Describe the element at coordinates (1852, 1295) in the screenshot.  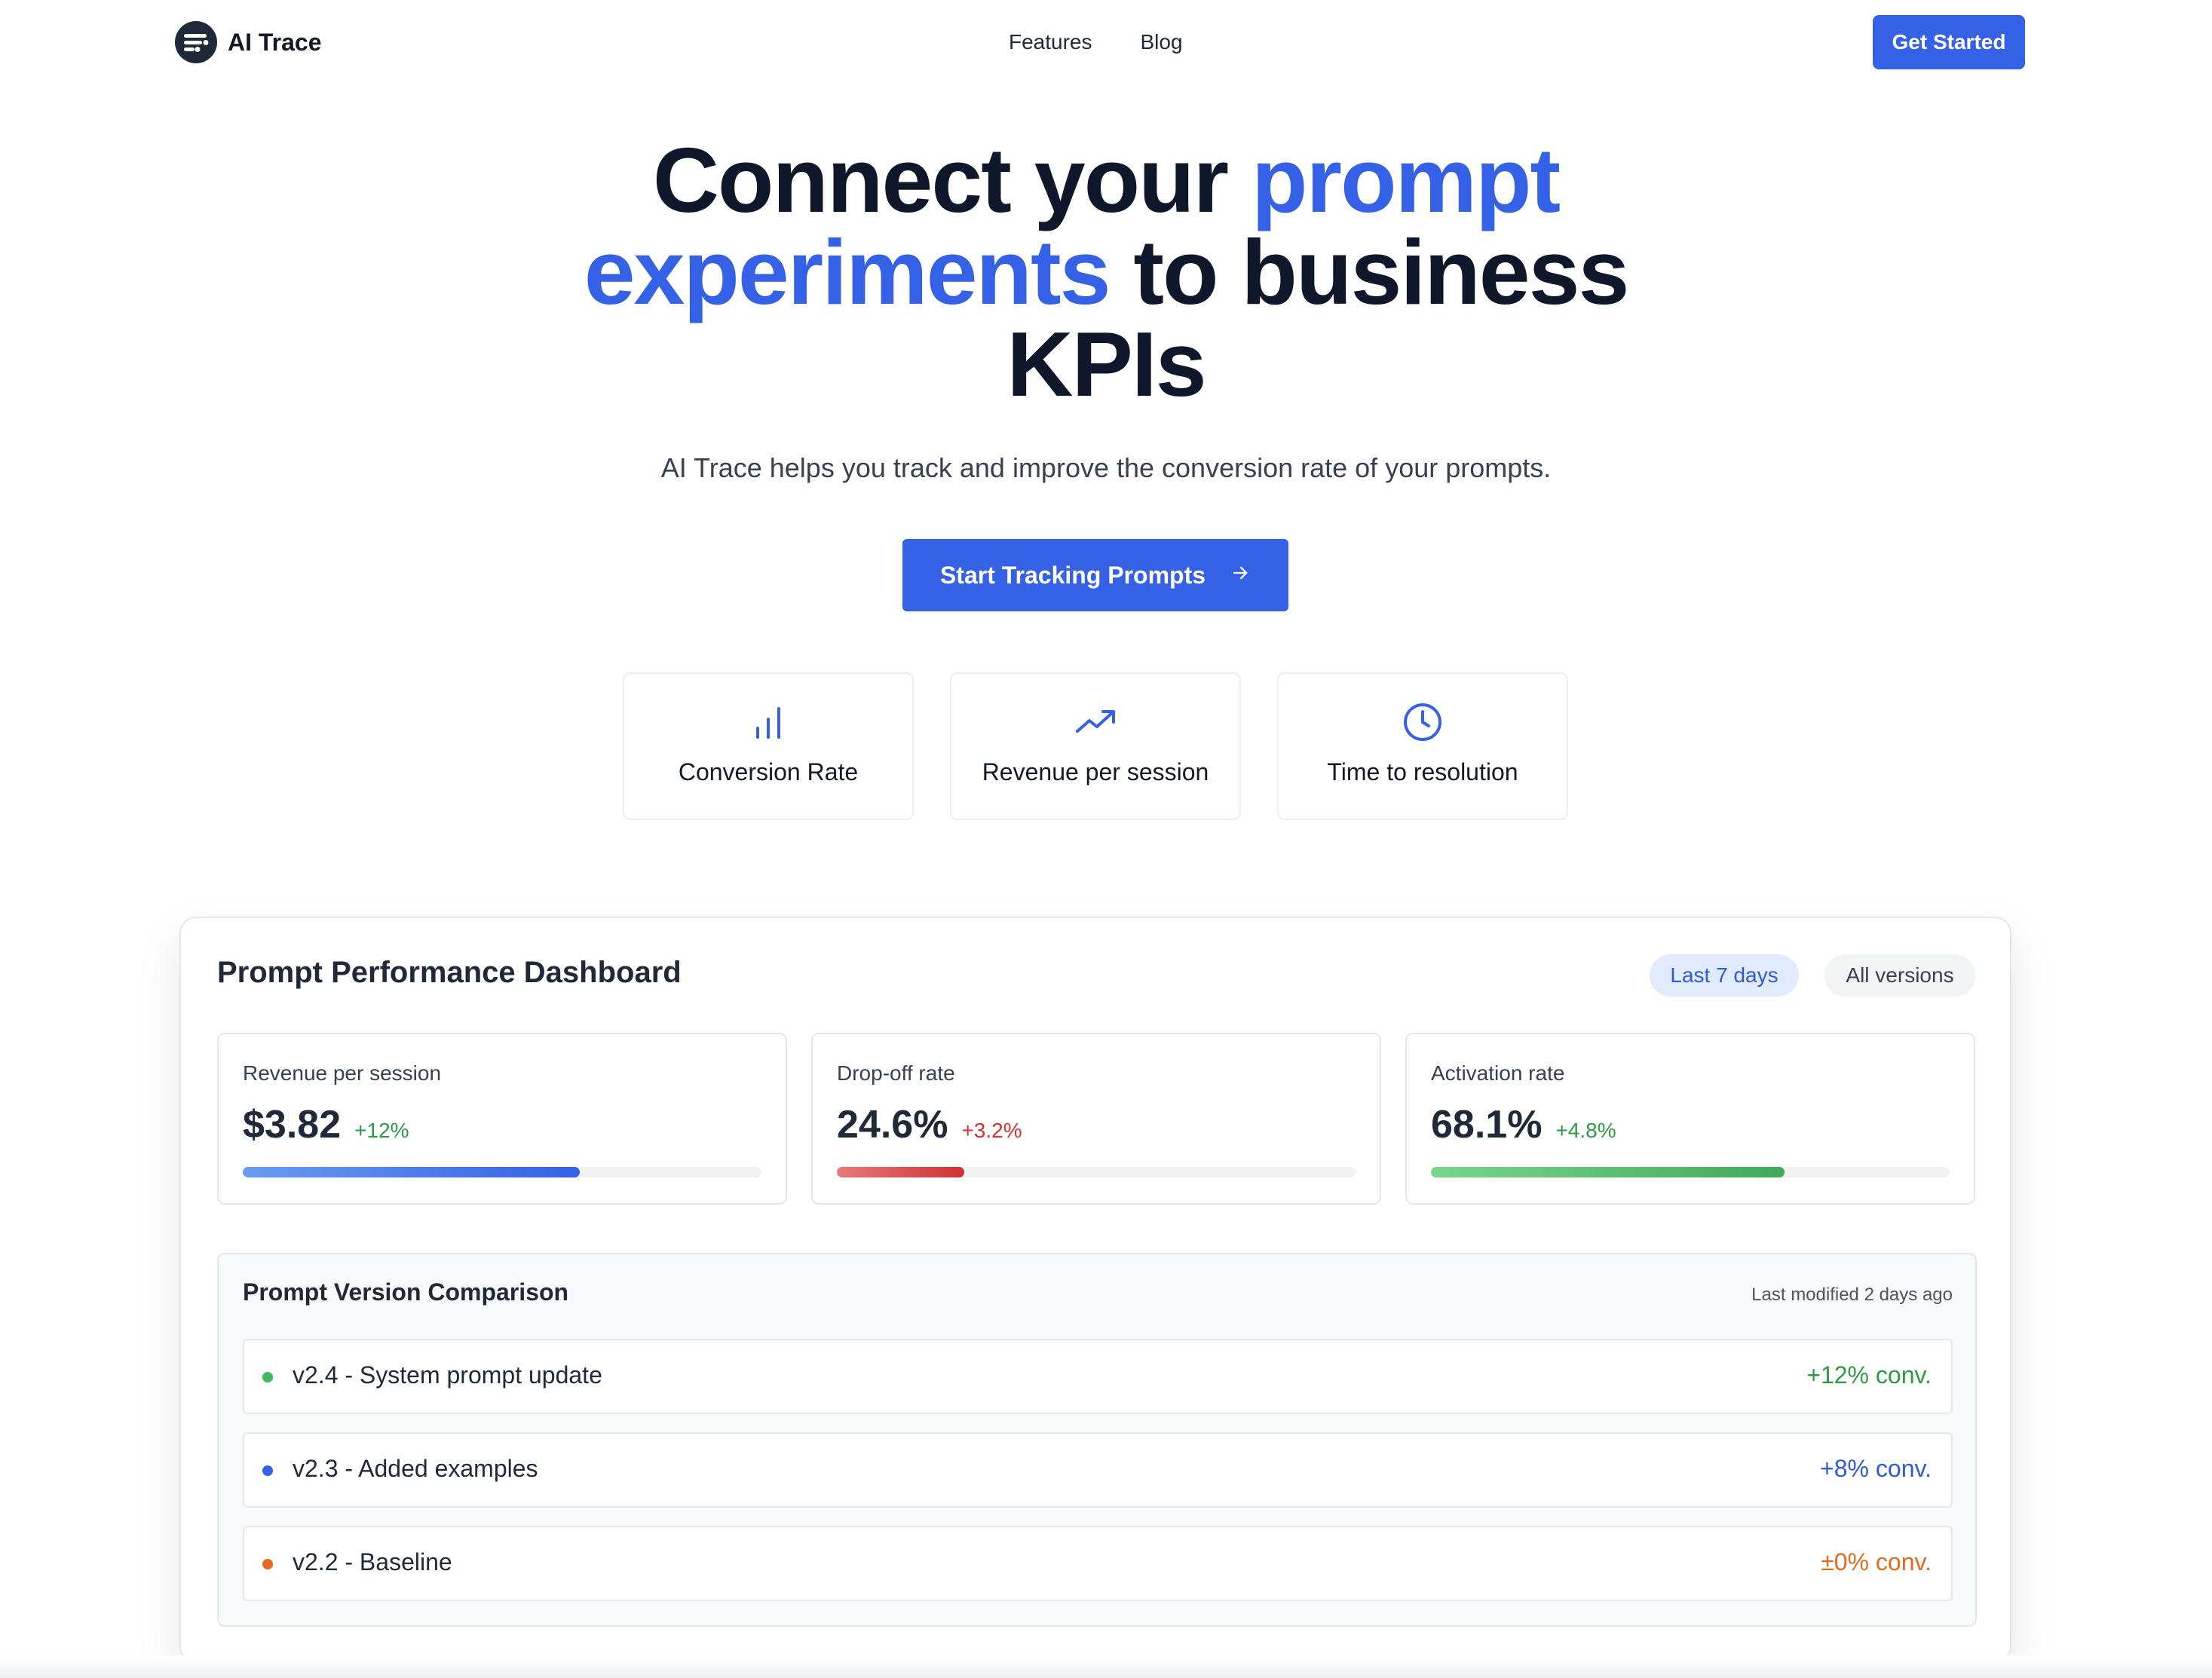
I see `last-modified-text: Last modified 2 days ago` at that location.